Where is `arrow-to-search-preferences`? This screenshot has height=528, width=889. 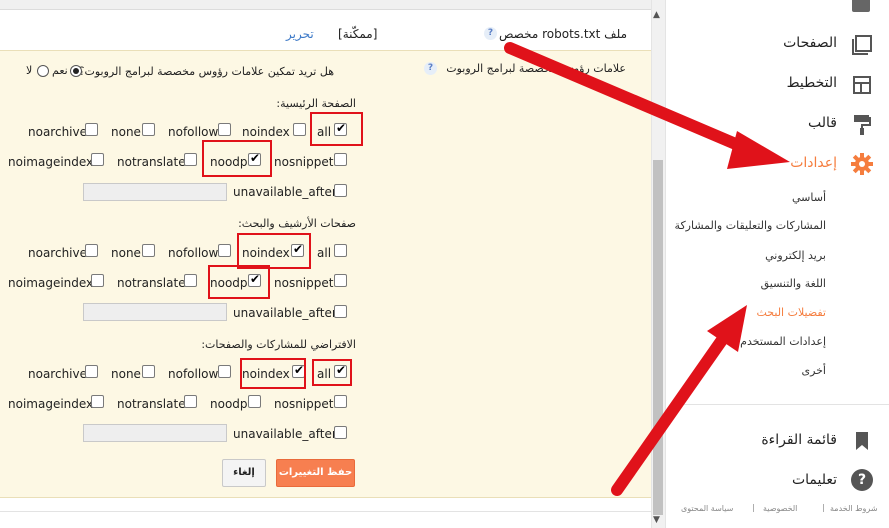
arrow-to-search-preferences is located at coordinates (669, 415).